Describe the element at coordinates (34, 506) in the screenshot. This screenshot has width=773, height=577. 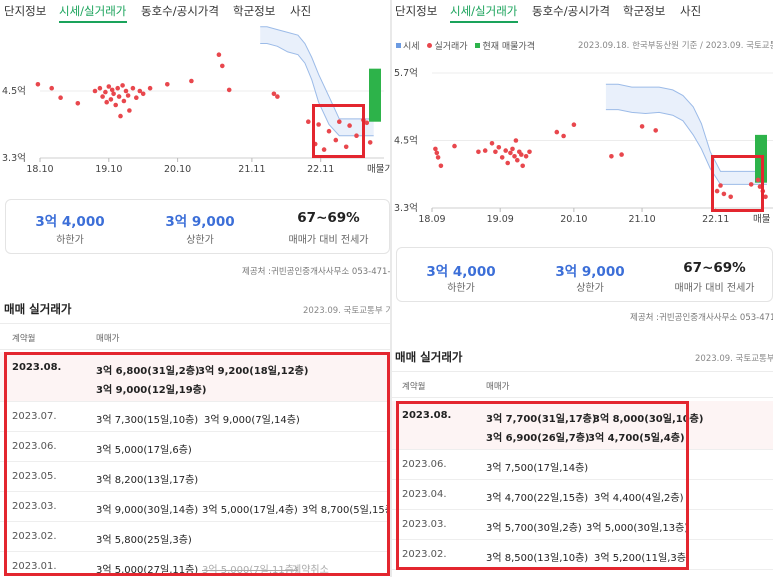
I see `row-month: 2023.03.` at that location.